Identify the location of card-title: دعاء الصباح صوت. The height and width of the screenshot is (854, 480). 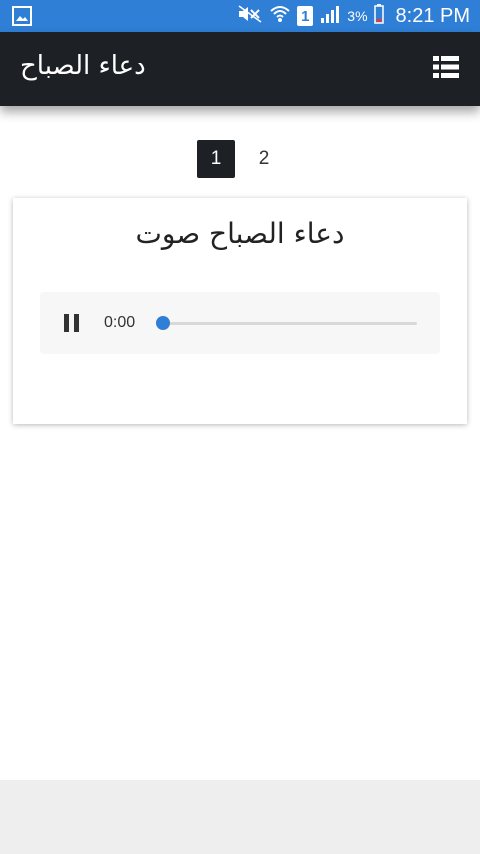
(240, 233).